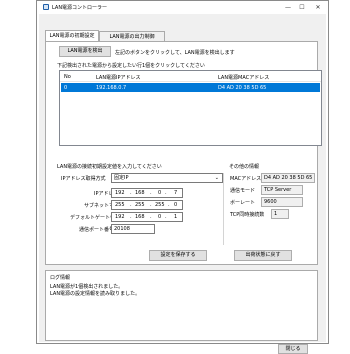 The height and width of the screenshot is (354, 350). What do you see at coordinates (246, 179) in the screenshot?
I see `mac-label: MACアドレス` at bounding box center [246, 179].